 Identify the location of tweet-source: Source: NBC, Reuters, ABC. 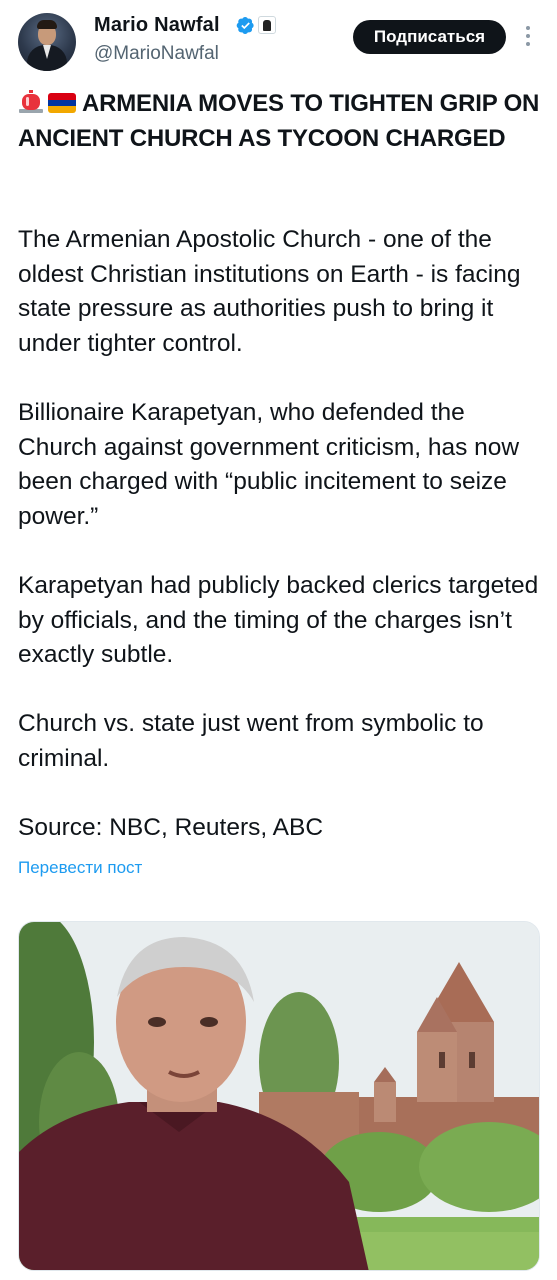
(171, 827).